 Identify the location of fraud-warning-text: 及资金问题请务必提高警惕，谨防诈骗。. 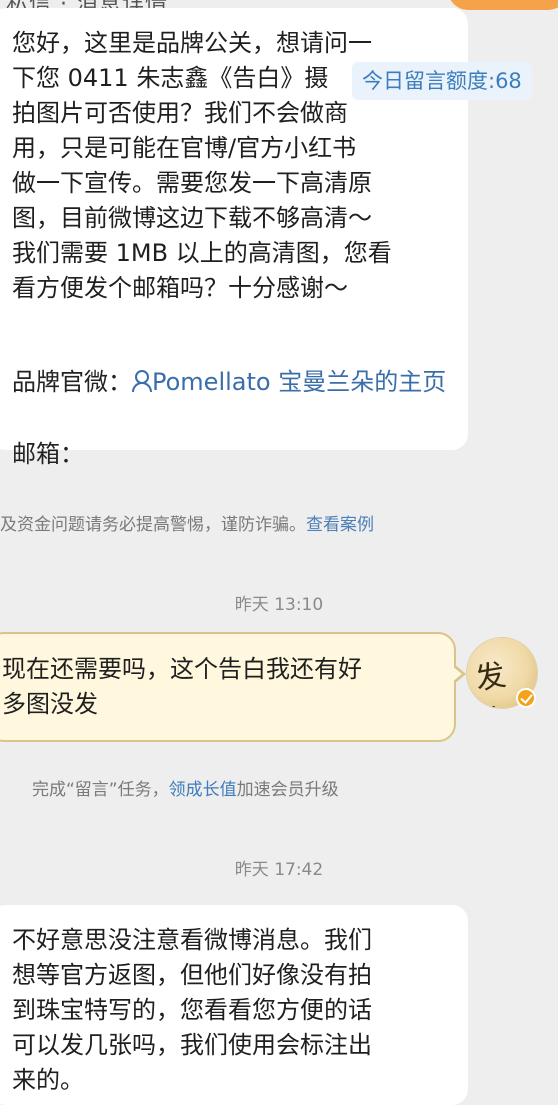
(153, 525).